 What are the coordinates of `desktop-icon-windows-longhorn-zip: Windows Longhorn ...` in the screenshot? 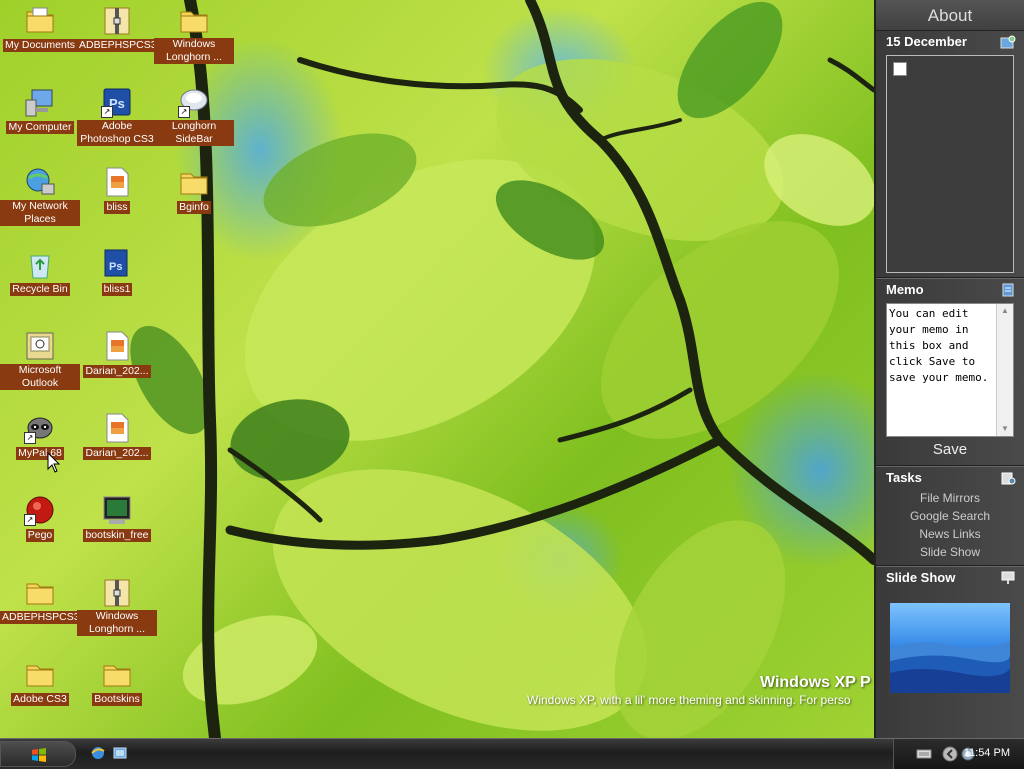 It's located at (117, 606).